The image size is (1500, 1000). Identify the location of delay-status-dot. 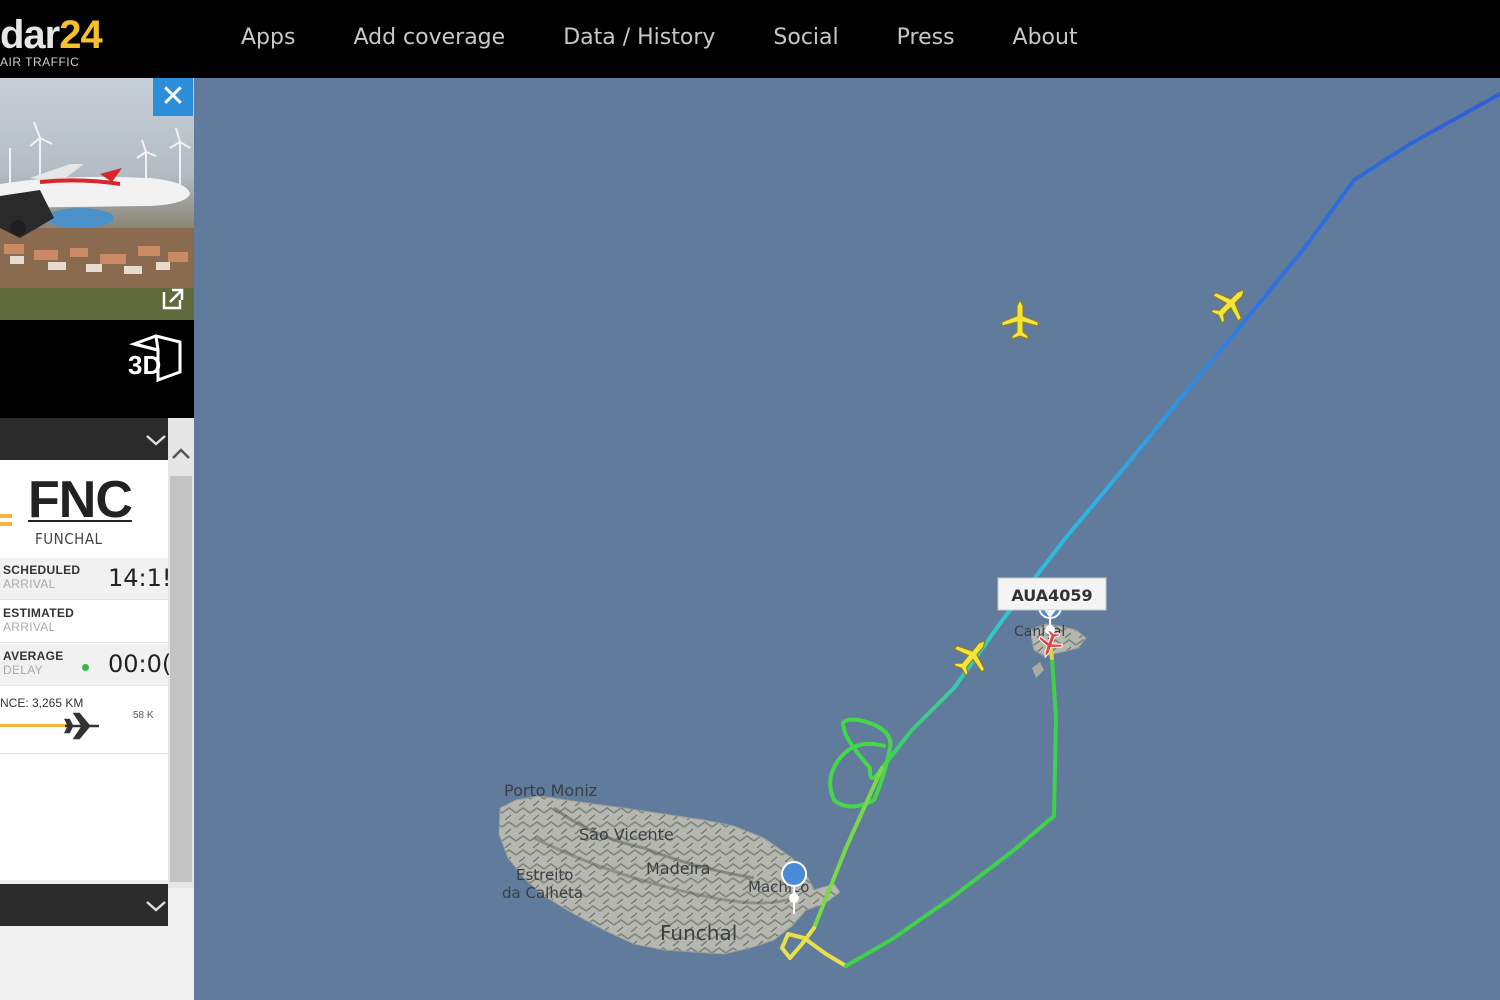
(85, 667).